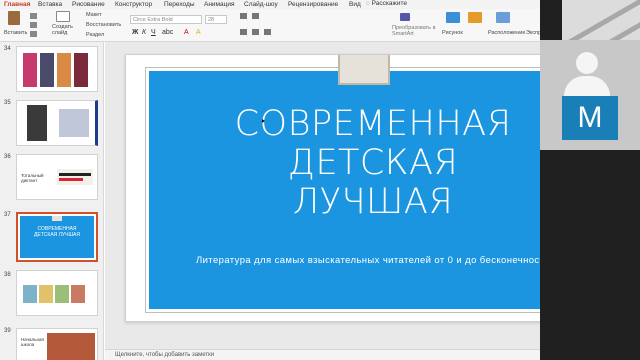 This screenshot has height=360, width=640. What do you see at coordinates (198, 32) in the screenshot?
I see `highlight-button: A` at bounding box center [198, 32].